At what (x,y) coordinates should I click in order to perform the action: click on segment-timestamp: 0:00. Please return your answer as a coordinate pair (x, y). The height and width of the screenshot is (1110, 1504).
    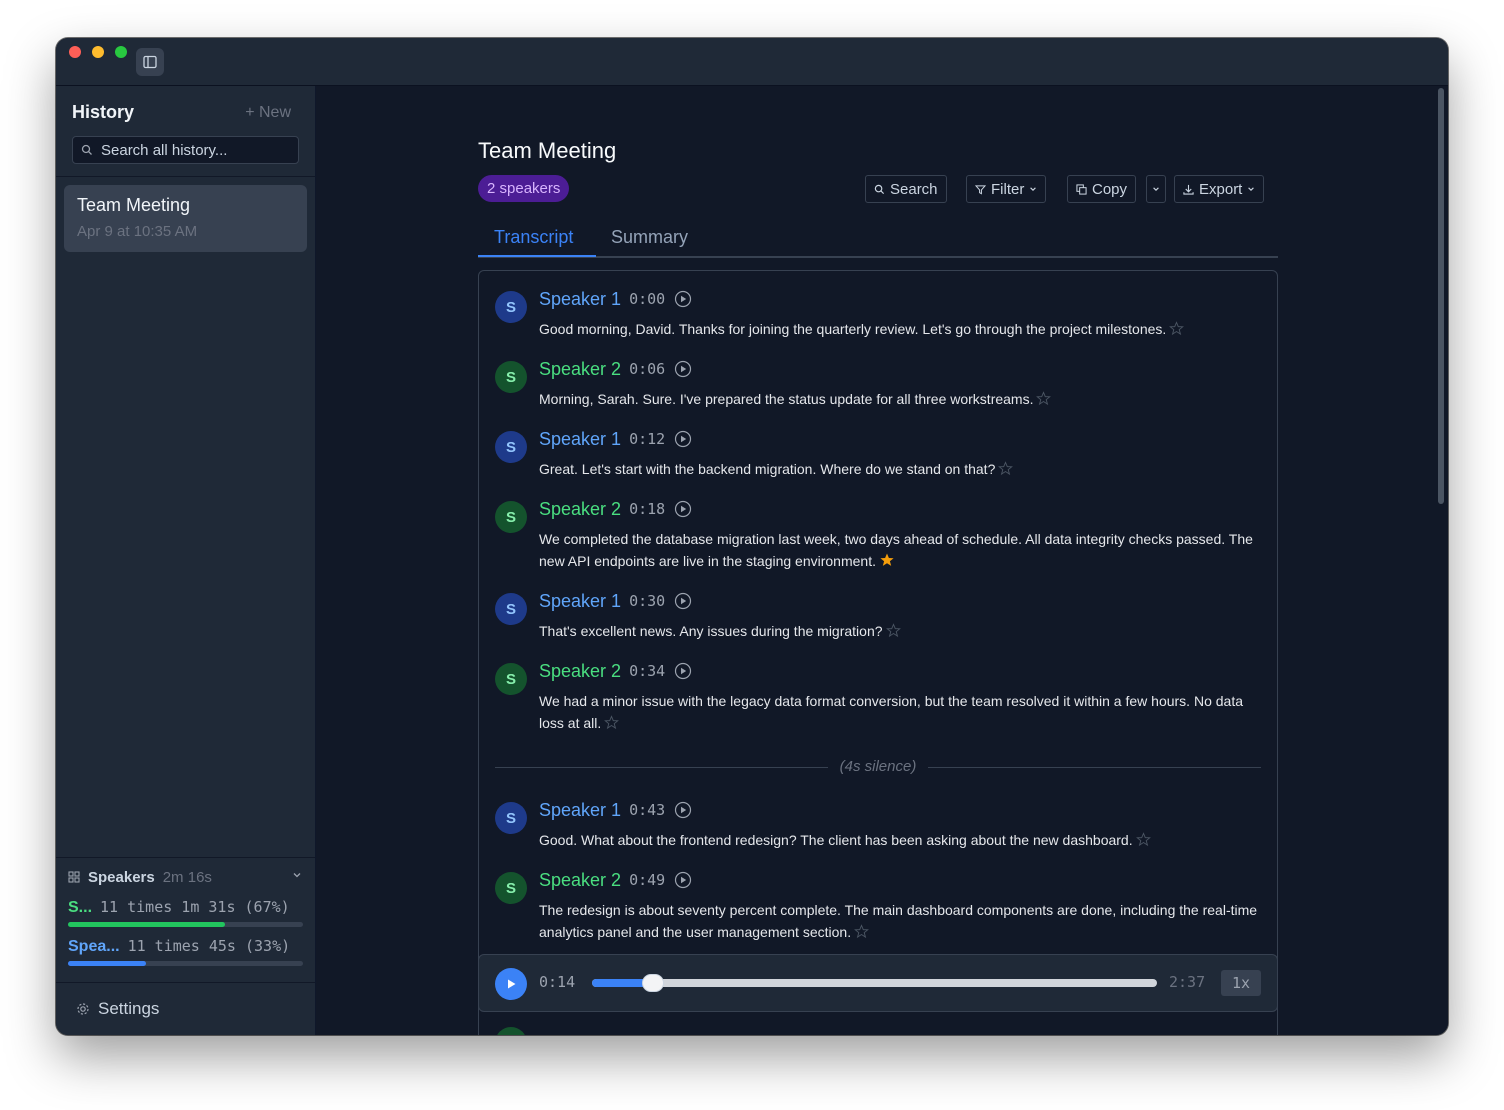
    Looking at the image, I should click on (647, 299).